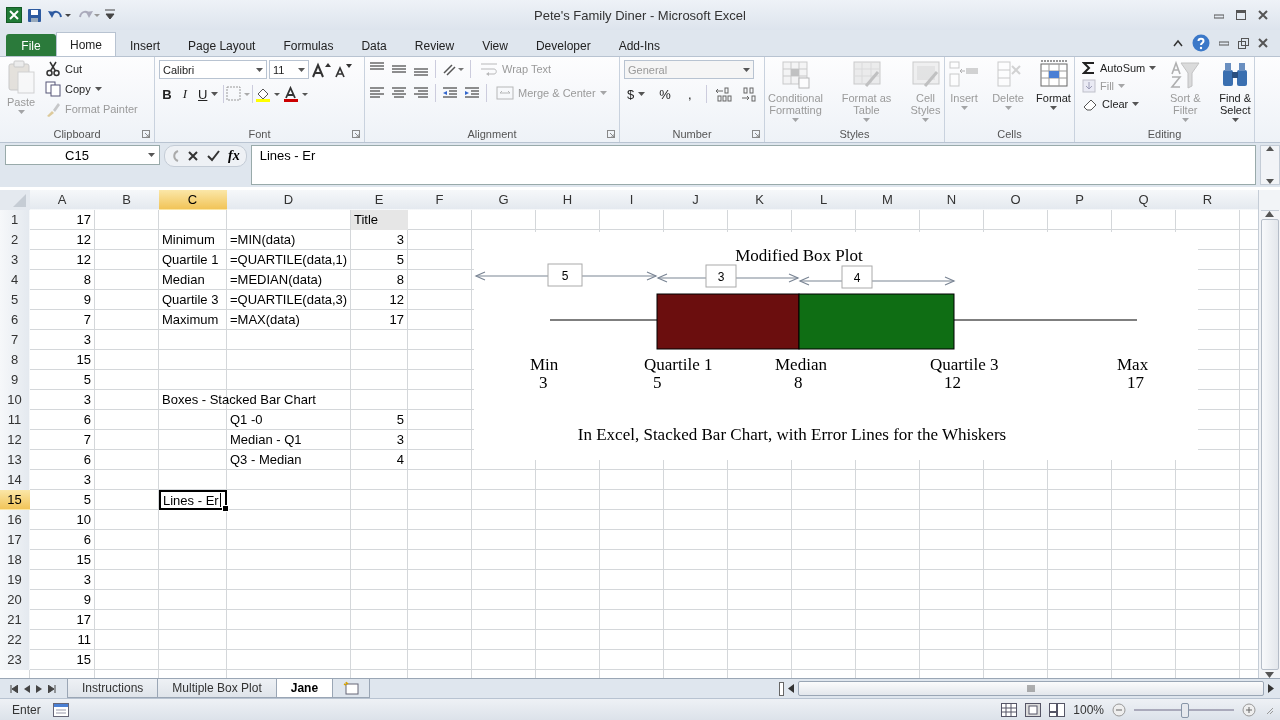 Image resolution: width=1280 pixels, height=720 pixels. I want to click on scroll-right-icon, so click(1271, 688).